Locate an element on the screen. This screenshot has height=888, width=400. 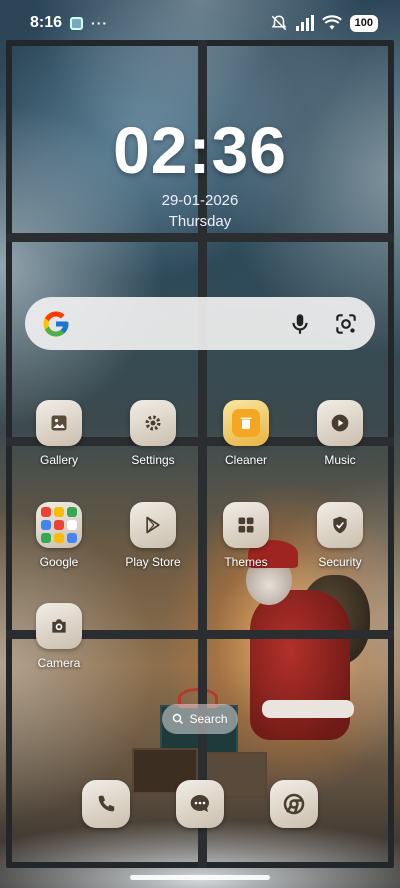
themes-icon is located at coordinates (246, 525).